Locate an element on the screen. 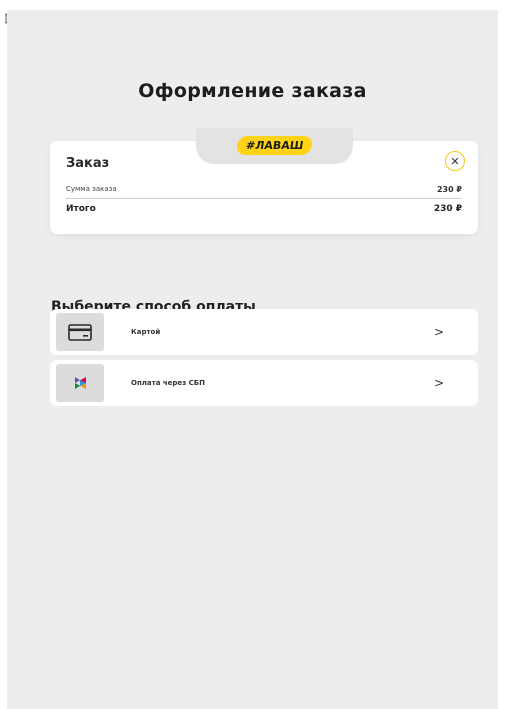 The height and width of the screenshot is (709, 506). card-icon is located at coordinates (80, 332).